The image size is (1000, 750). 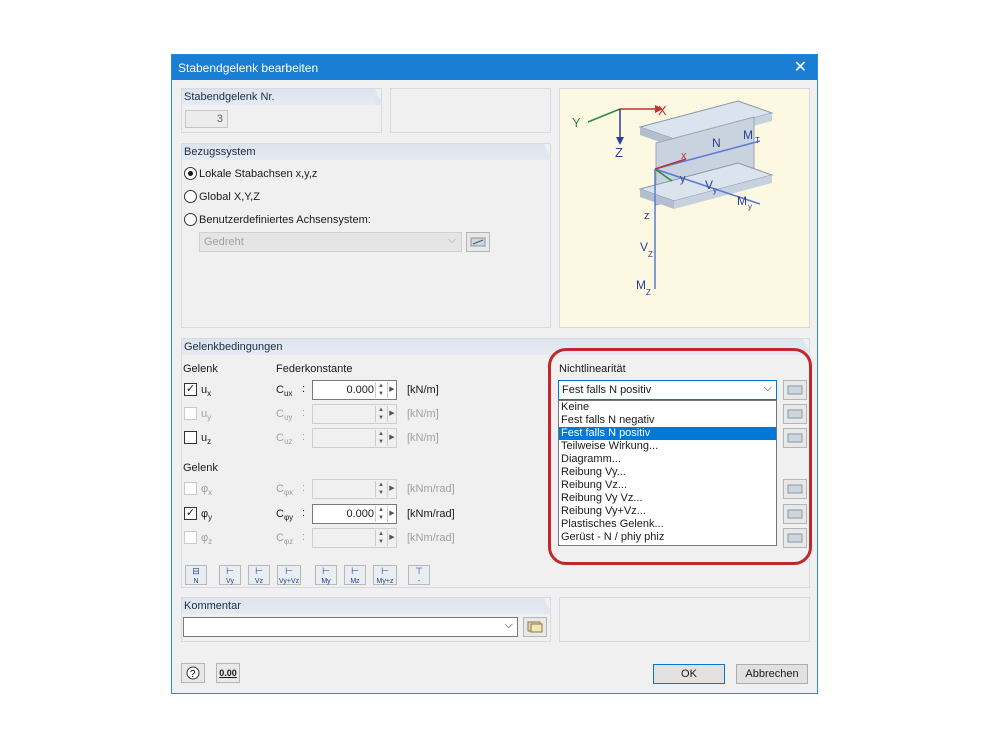 What do you see at coordinates (206, 439) in the screenshot?
I see `uz-label: uz` at bounding box center [206, 439].